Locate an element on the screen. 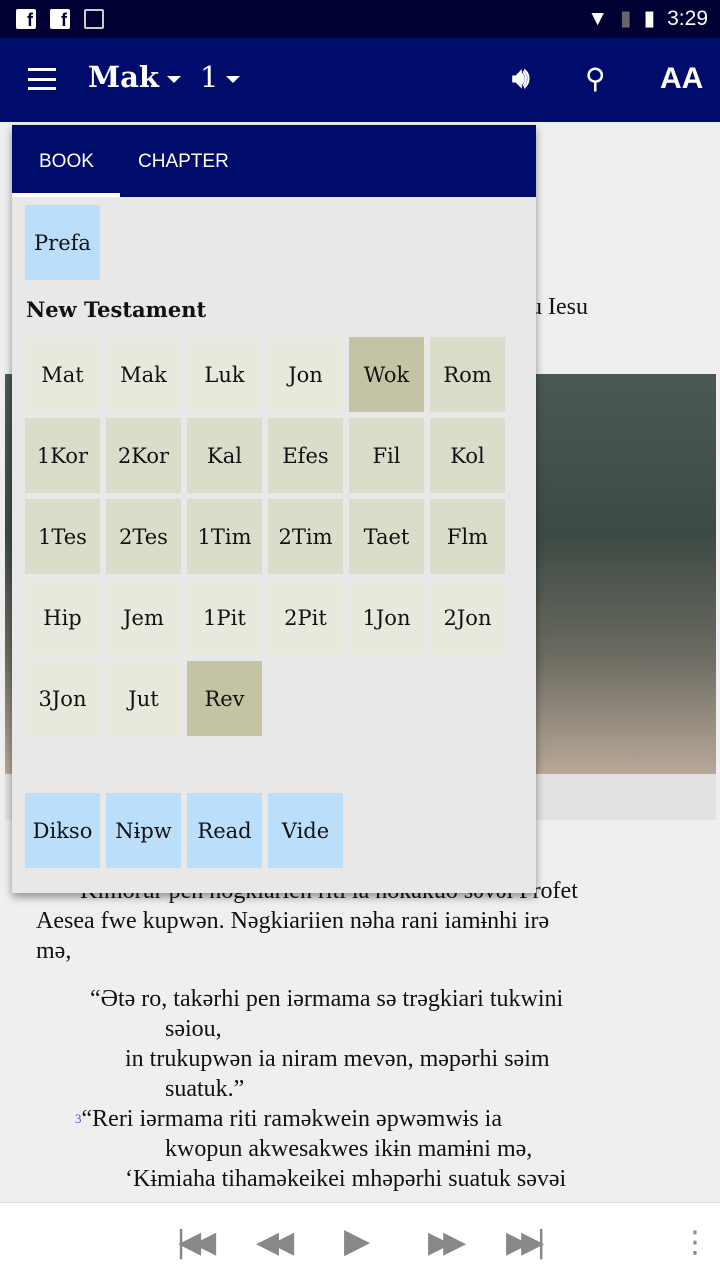  extra-button: Read is located at coordinates (224, 830).